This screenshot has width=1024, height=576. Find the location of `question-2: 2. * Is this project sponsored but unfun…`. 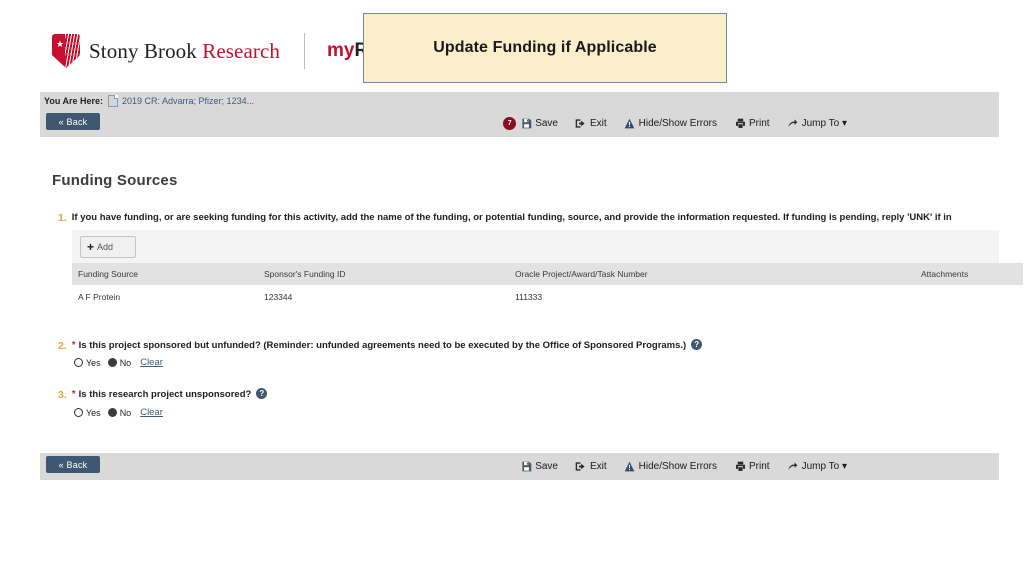

question-2: 2. * Is this project sponsored but unfun… is located at coordinates (380, 345).